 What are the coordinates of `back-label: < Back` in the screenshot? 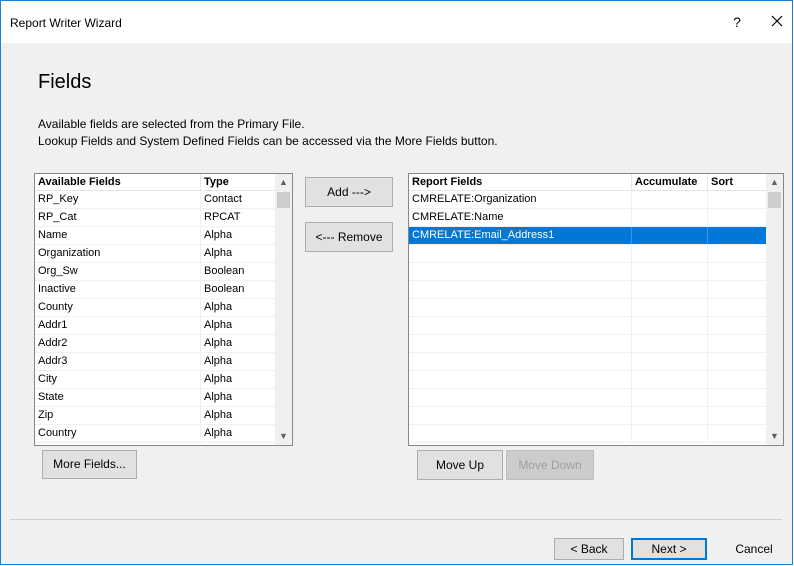 It's located at (589, 549).